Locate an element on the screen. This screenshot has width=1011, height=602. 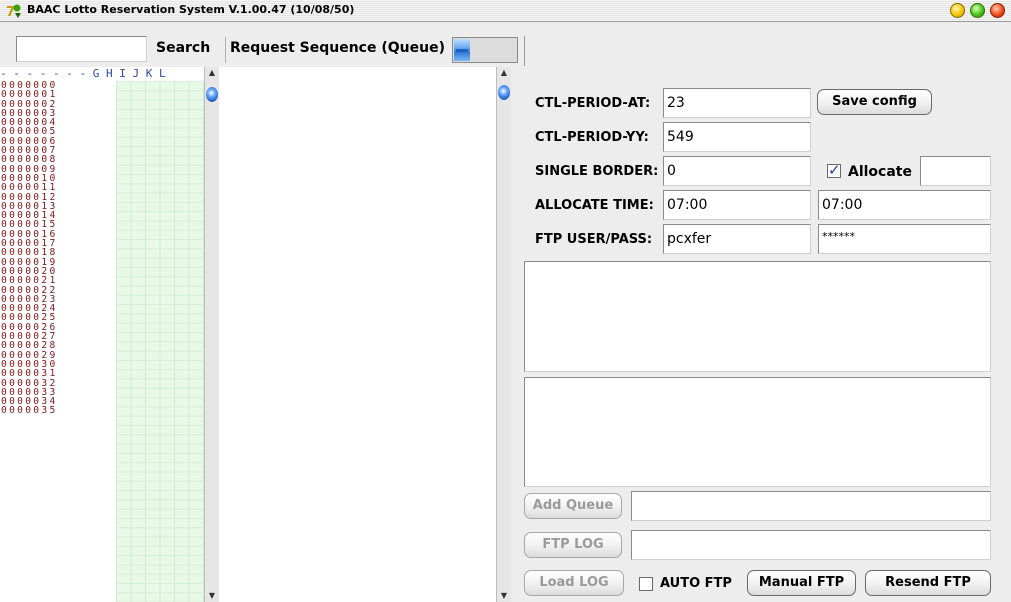
ftp-log-button: FTP LOG is located at coordinates (573, 545).